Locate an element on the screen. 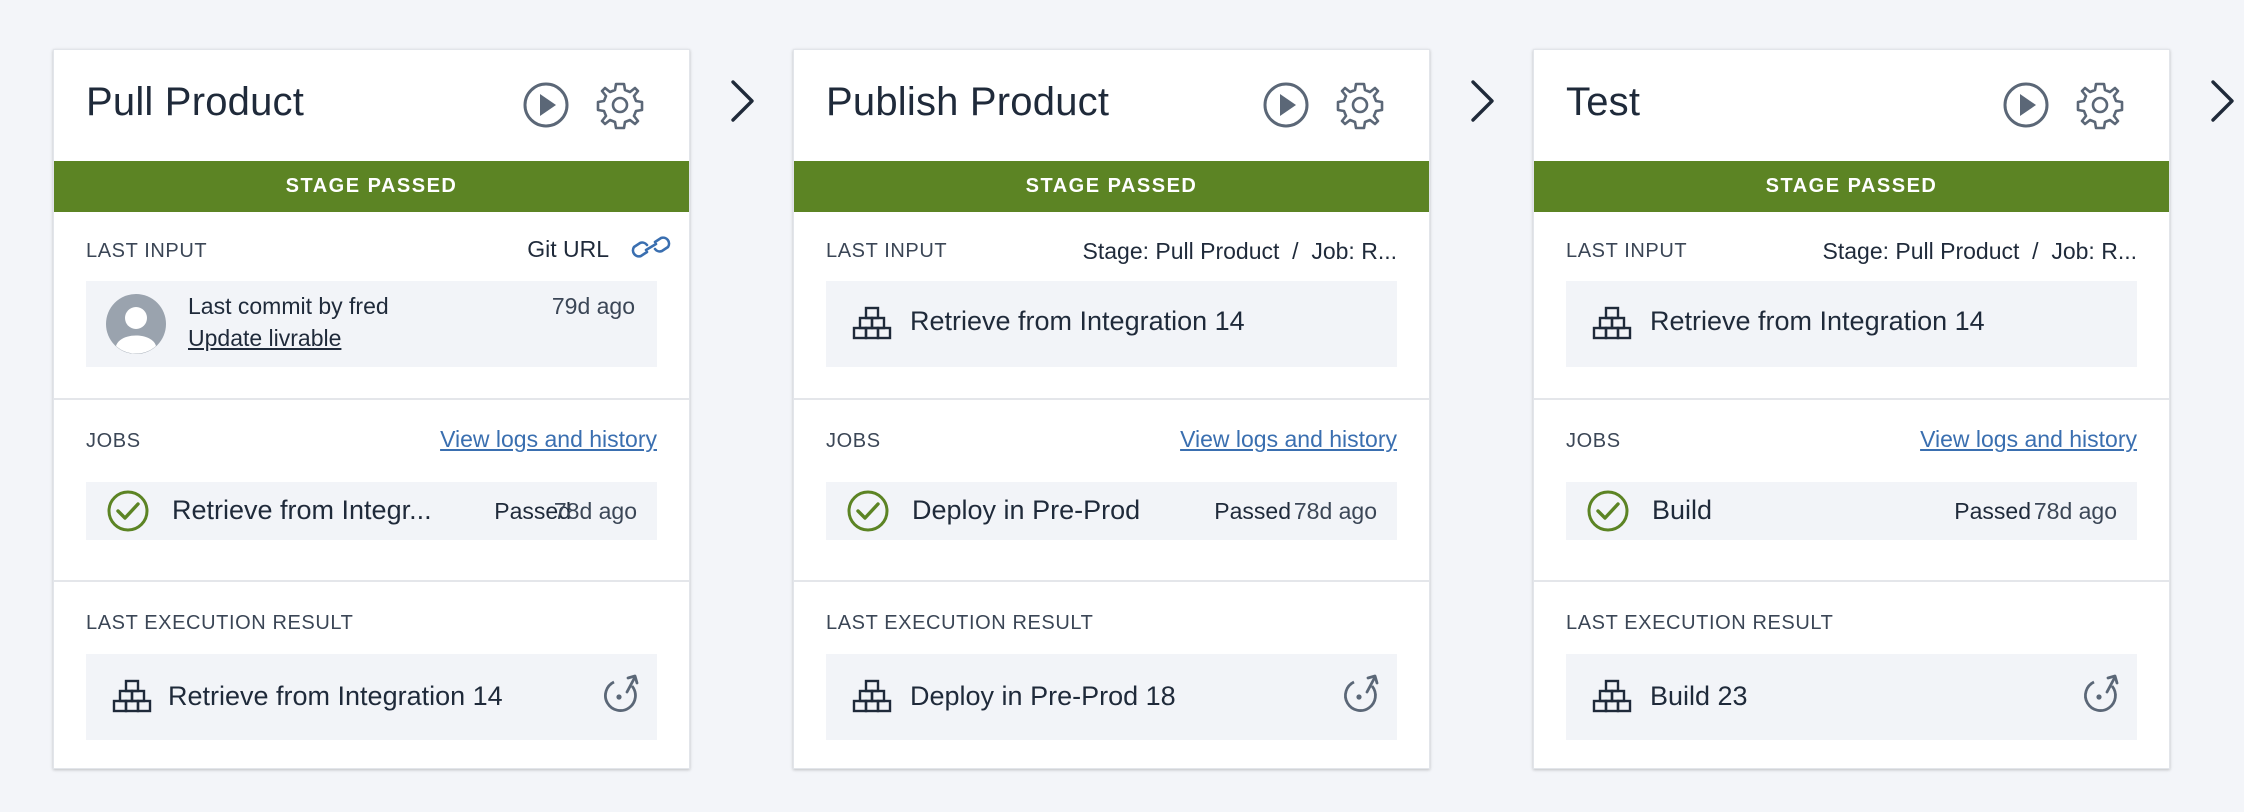  job-name: Deploy in Pre-Prod is located at coordinates (1026, 510).